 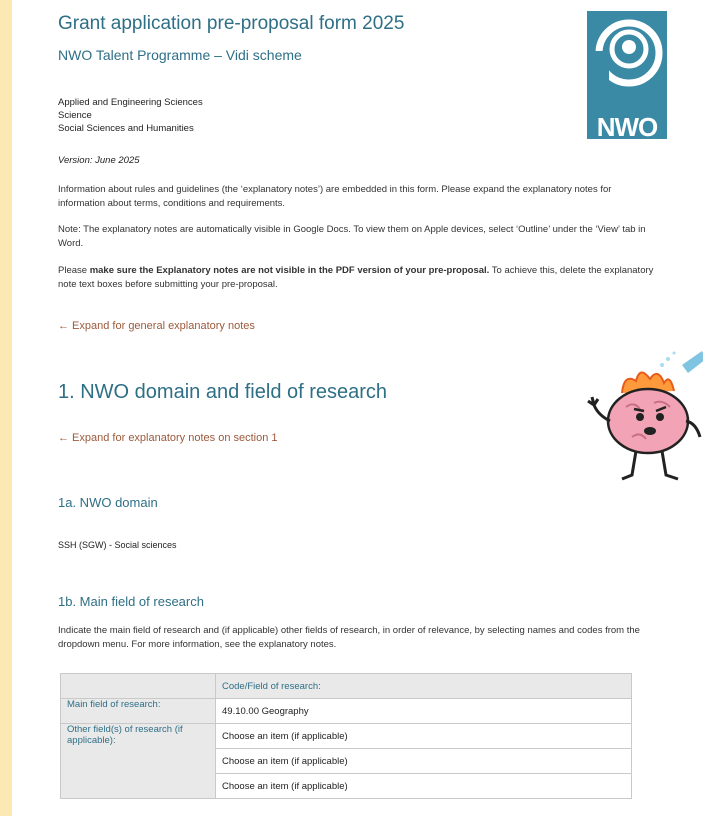 What do you see at coordinates (423, 711) in the screenshot?
I see `main-field-value: 49.10.00 Geography` at bounding box center [423, 711].